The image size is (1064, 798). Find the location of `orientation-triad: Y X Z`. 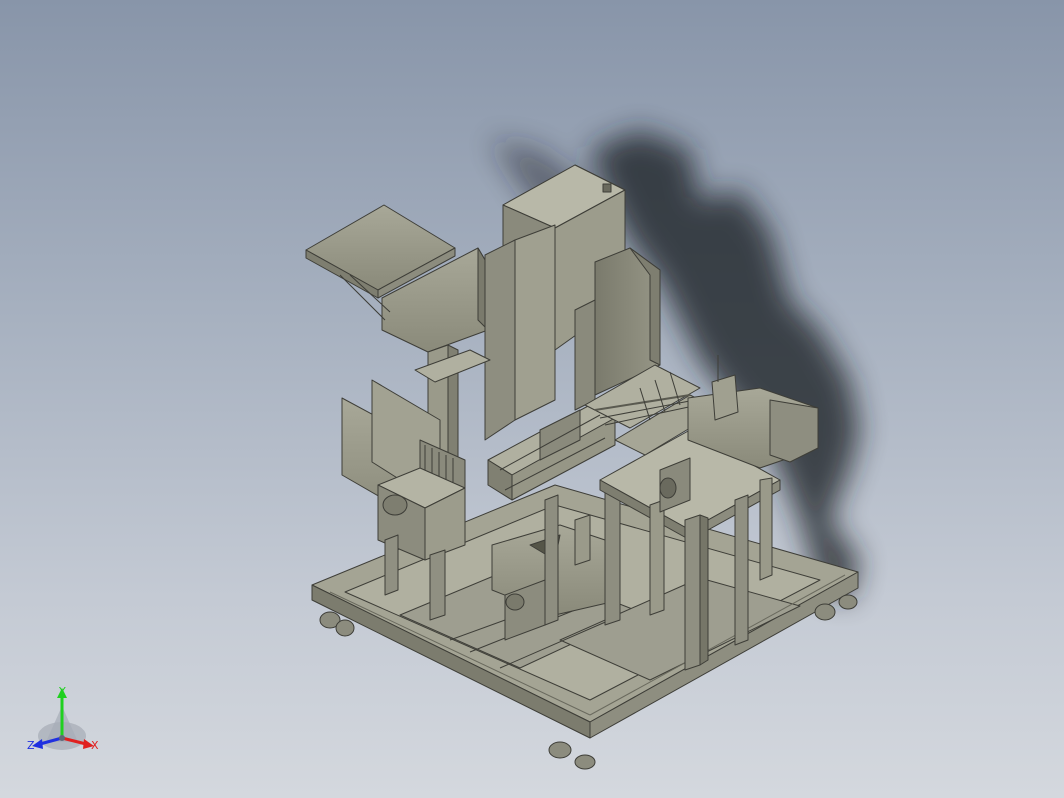

orientation-triad: Y X Z is located at coordinates (64, 722).